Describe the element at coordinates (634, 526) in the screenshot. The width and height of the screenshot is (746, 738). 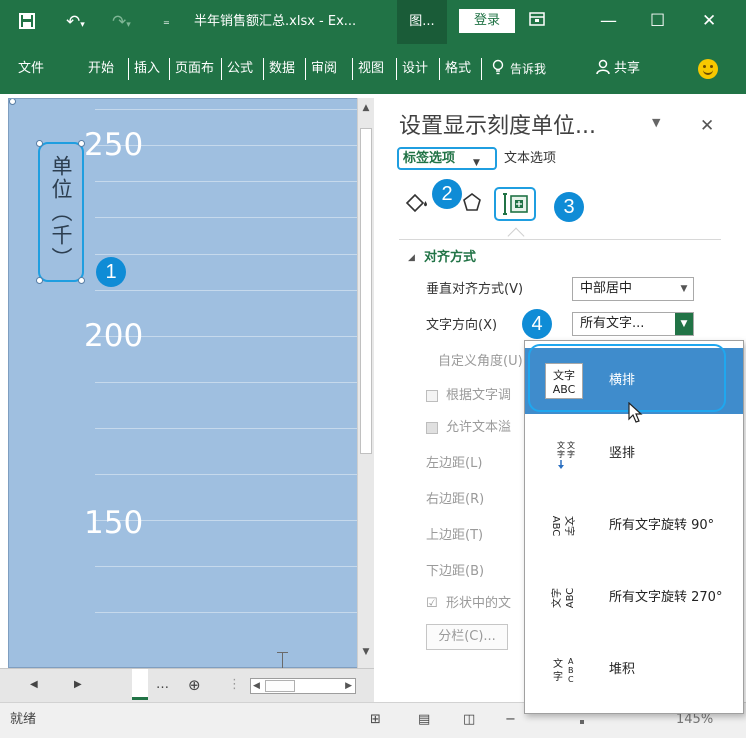
I see `menu-item-rotate-90: 文字 ABC 所有文字旋转 90°` at that location.